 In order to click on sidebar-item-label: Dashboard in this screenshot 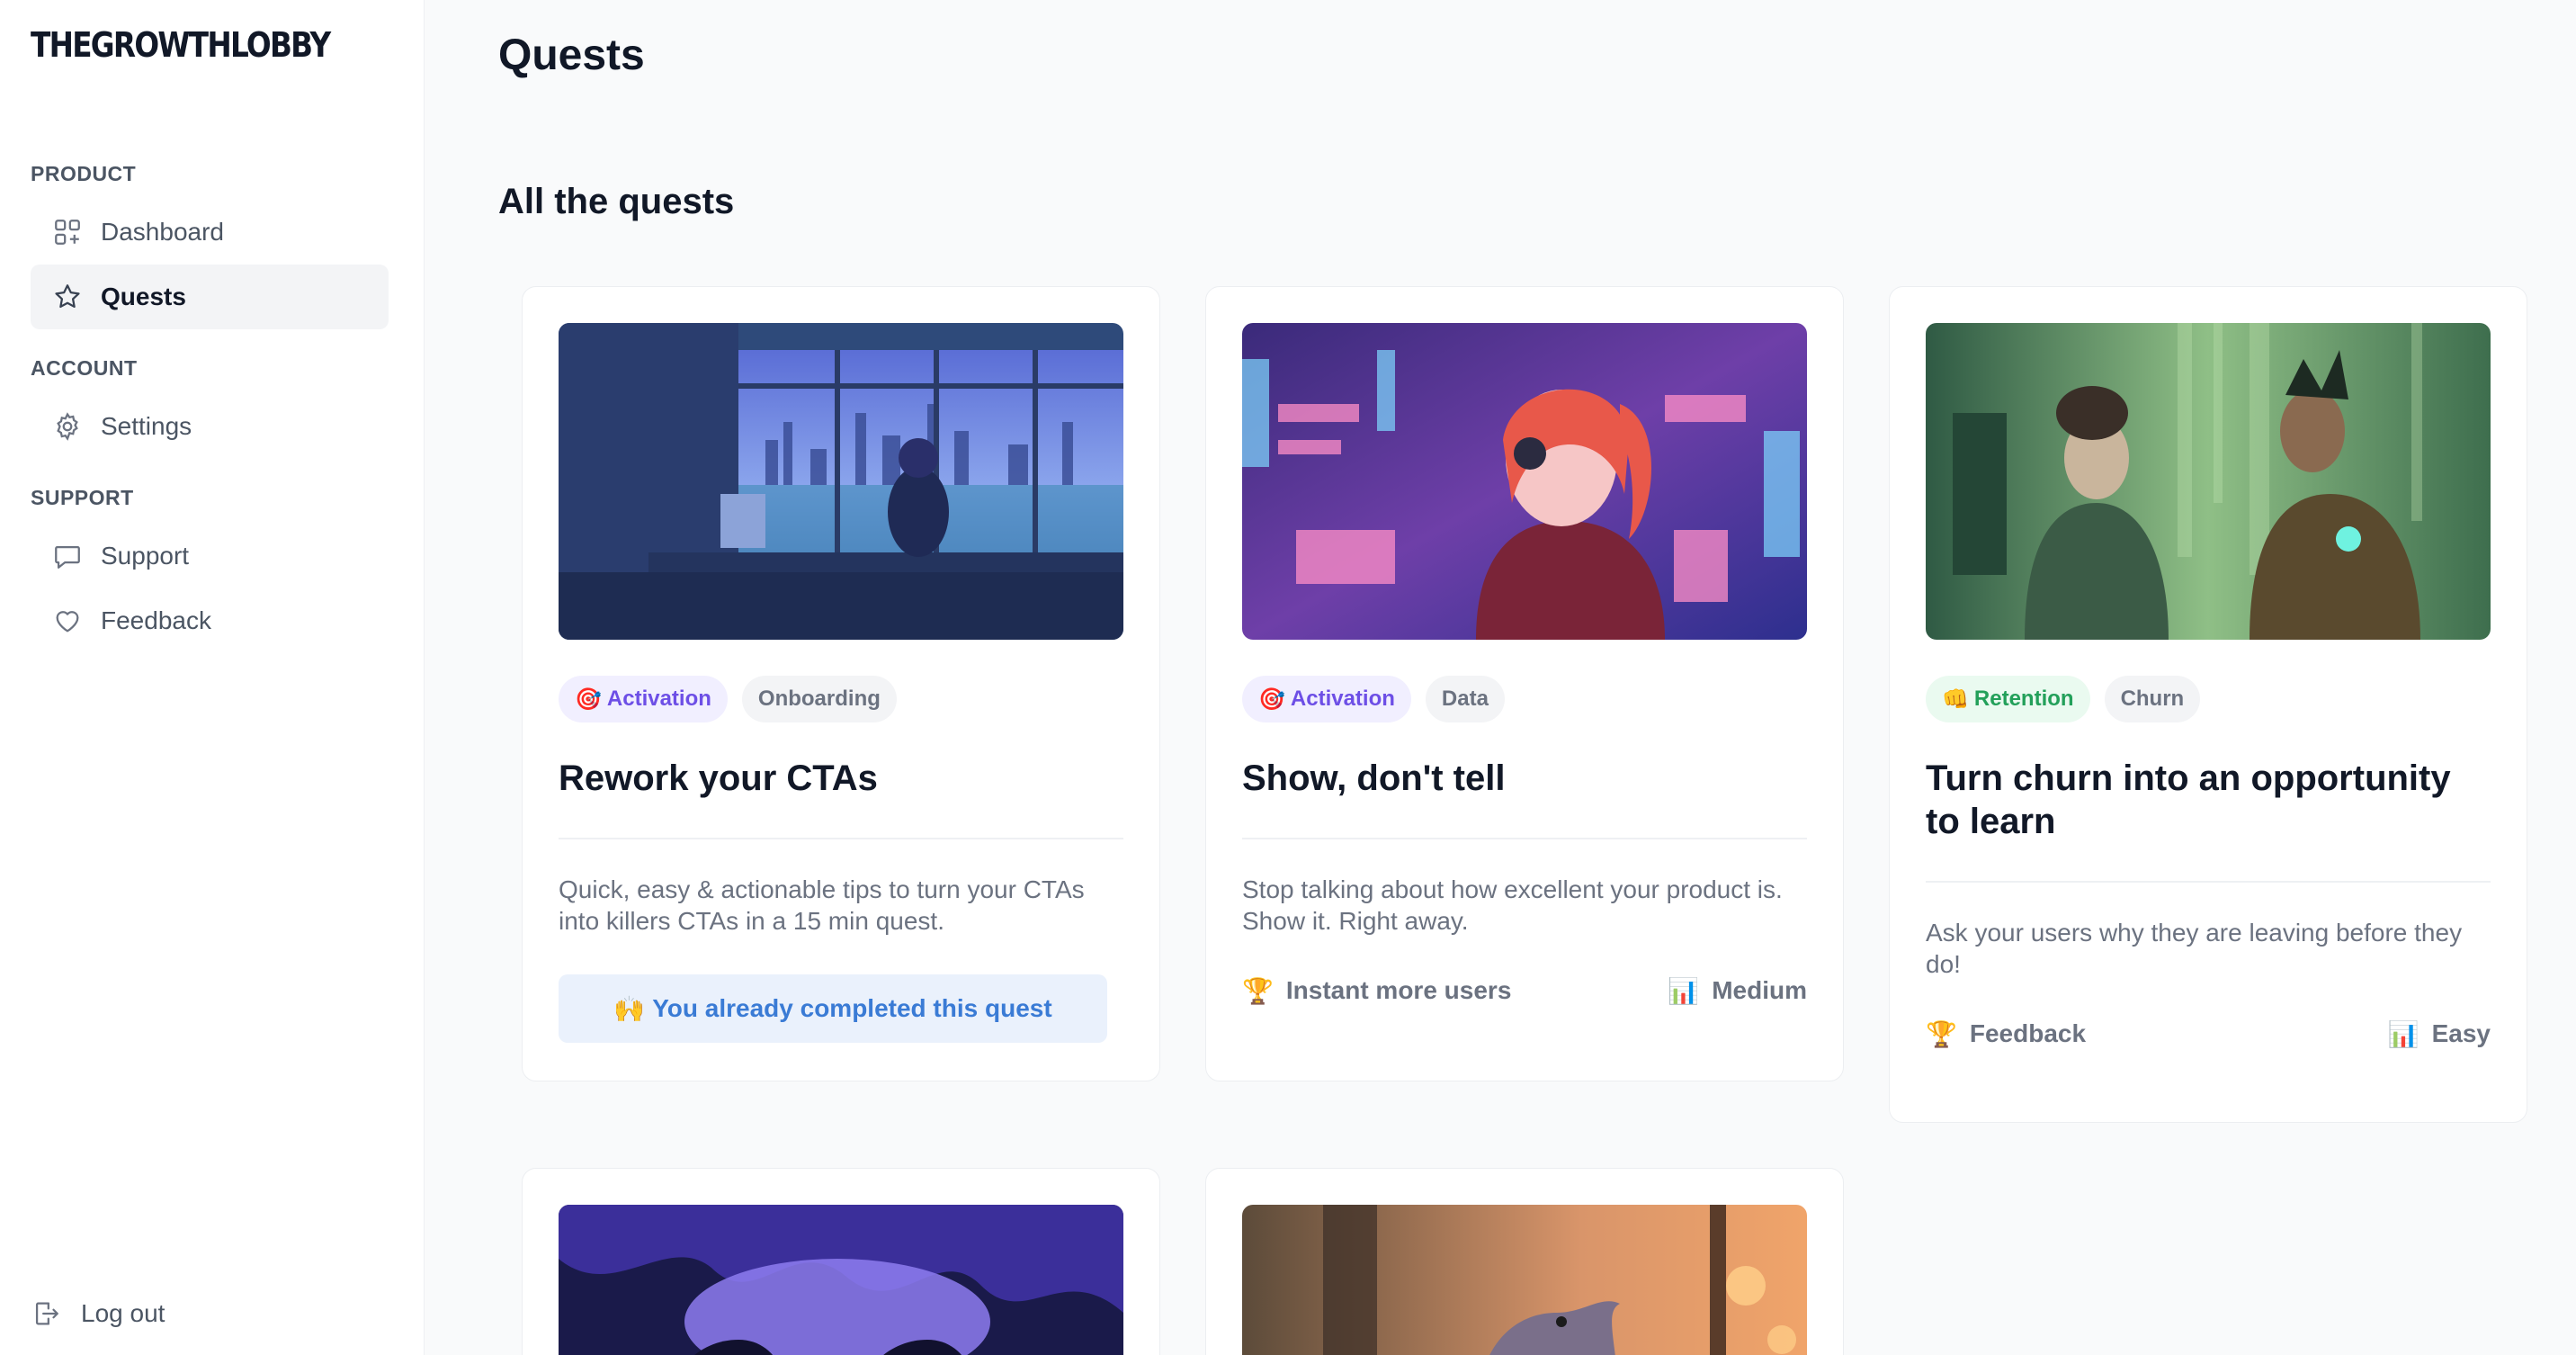, I will do `click(162, 232)`.